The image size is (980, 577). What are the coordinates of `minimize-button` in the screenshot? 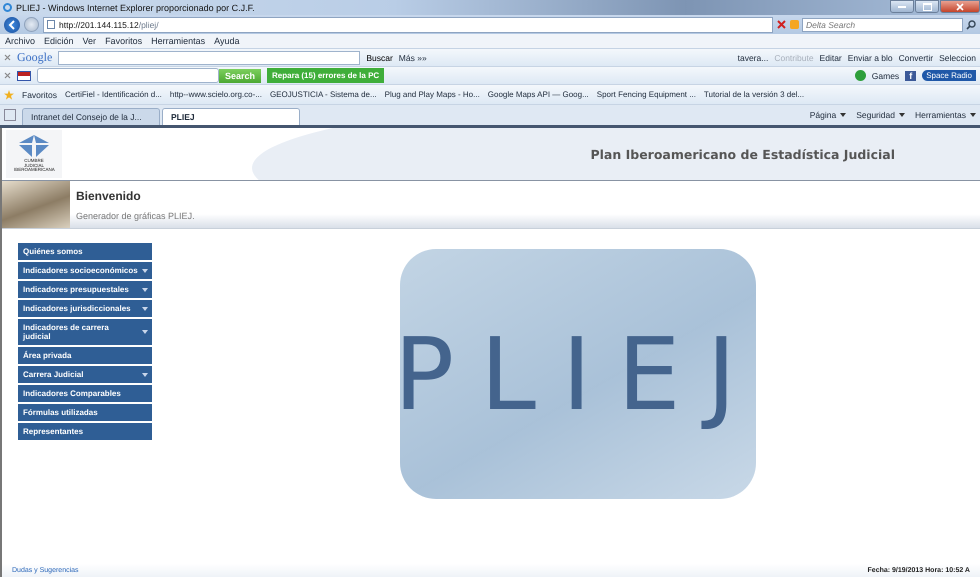 It's located at (902, 6).